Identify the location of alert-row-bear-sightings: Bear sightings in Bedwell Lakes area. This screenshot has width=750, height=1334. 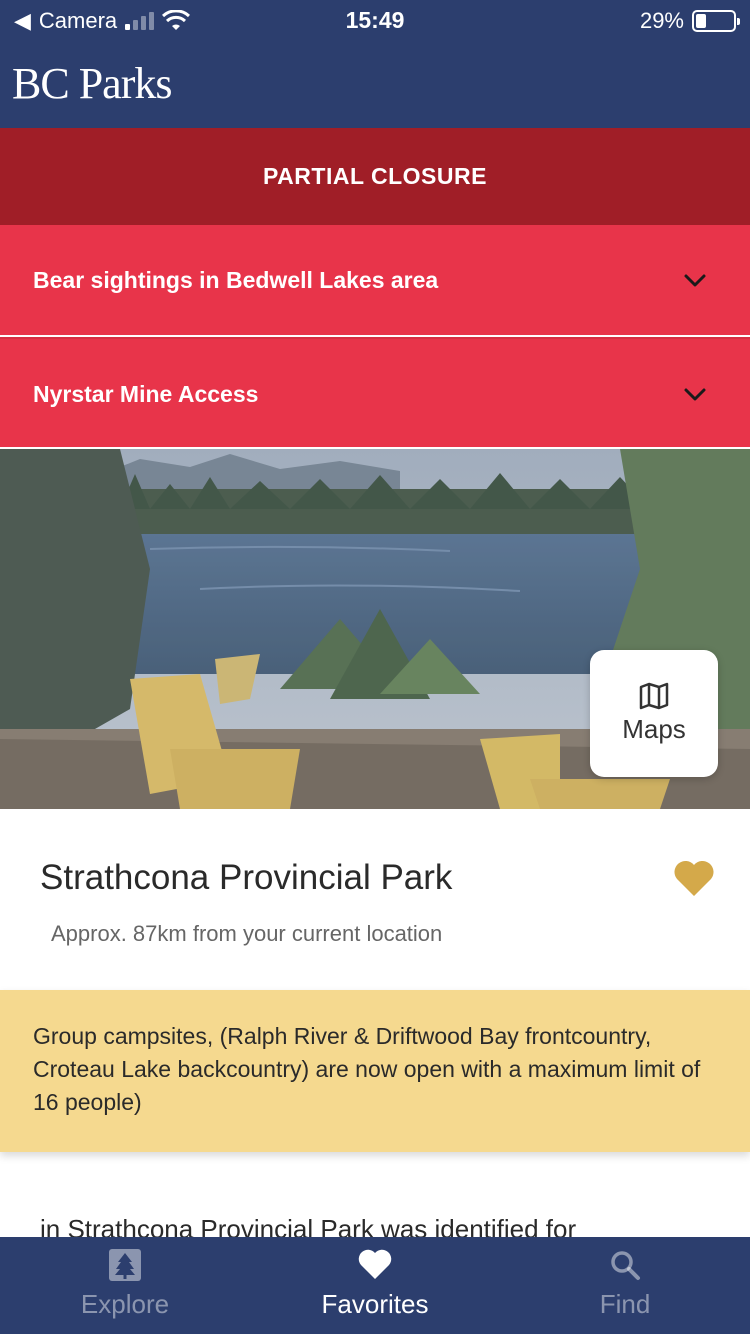
(375, 280).